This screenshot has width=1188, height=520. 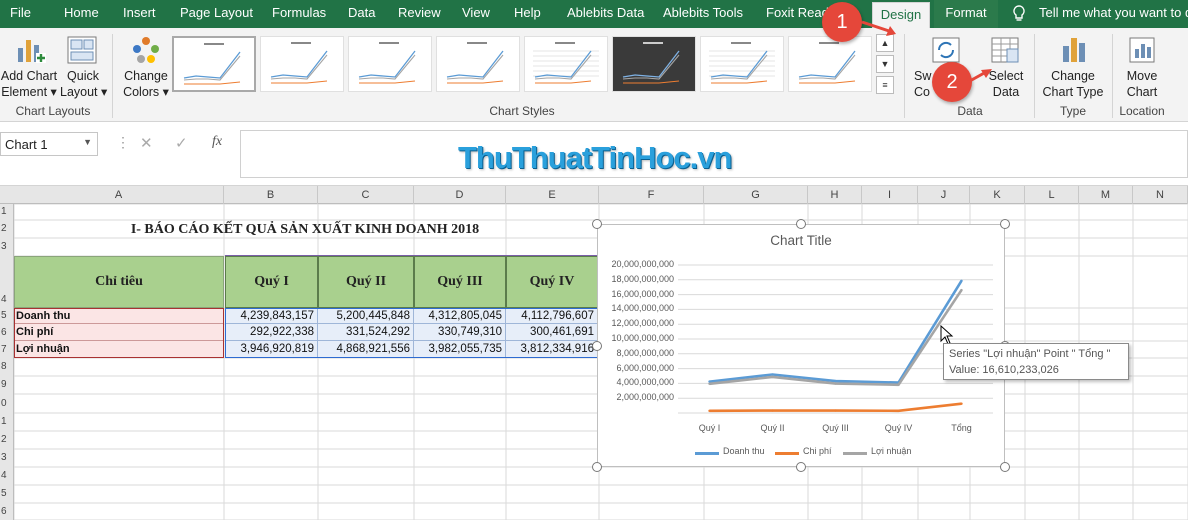 I want to click on cancel-icon: ✕, so click(x=146, y=143).